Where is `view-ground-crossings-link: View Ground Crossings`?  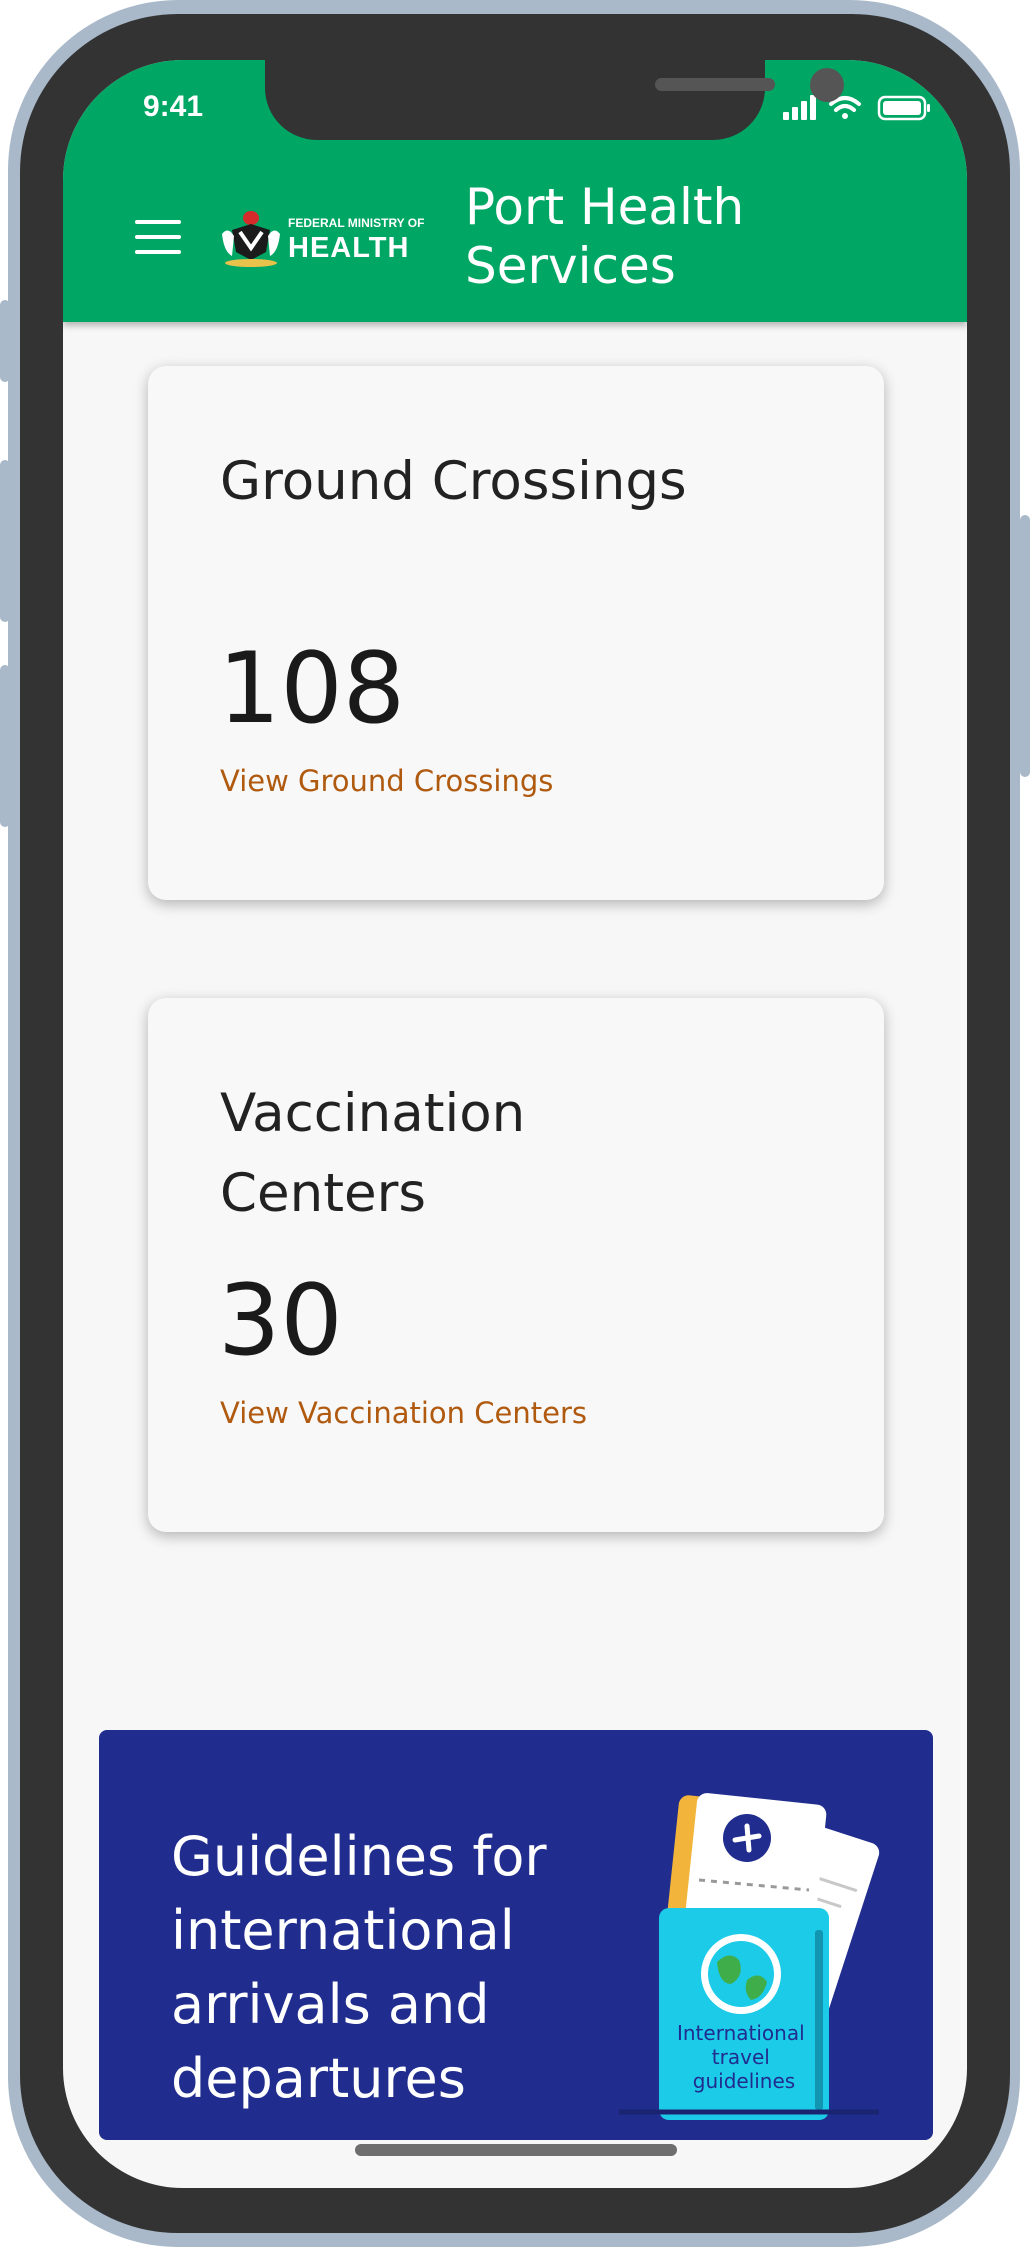
view-ground-crossings-link: View Ground Crossings is located at coordinates (386, 781).